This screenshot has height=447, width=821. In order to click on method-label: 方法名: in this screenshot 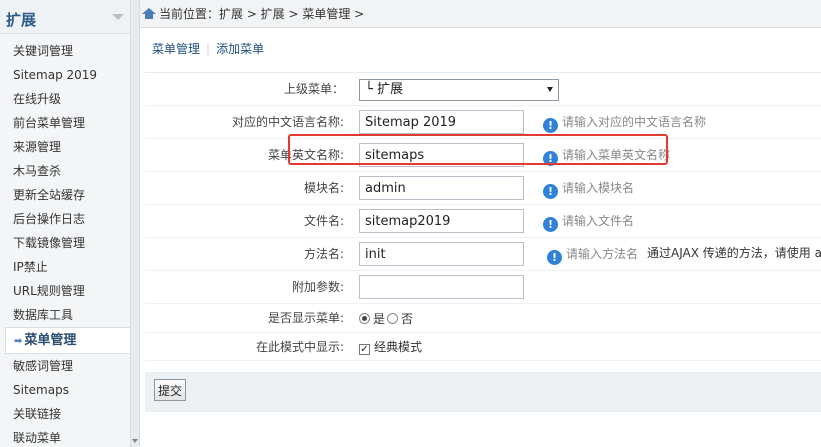, I will do `click(323, 254)`.